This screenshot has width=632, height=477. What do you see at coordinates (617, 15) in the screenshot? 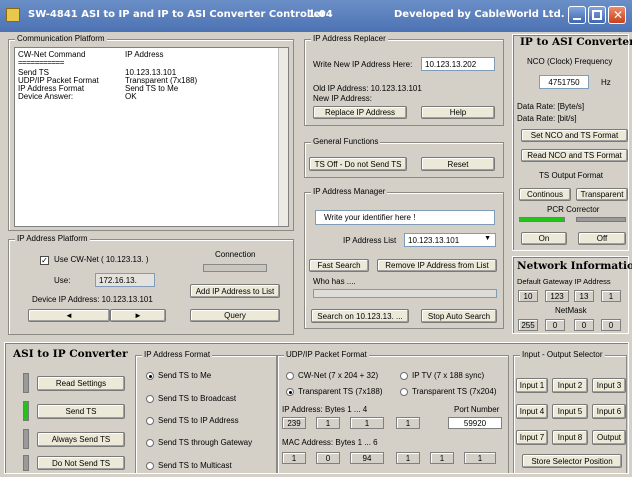
I see `close-button: ✕` at bounding box center [617, 15].